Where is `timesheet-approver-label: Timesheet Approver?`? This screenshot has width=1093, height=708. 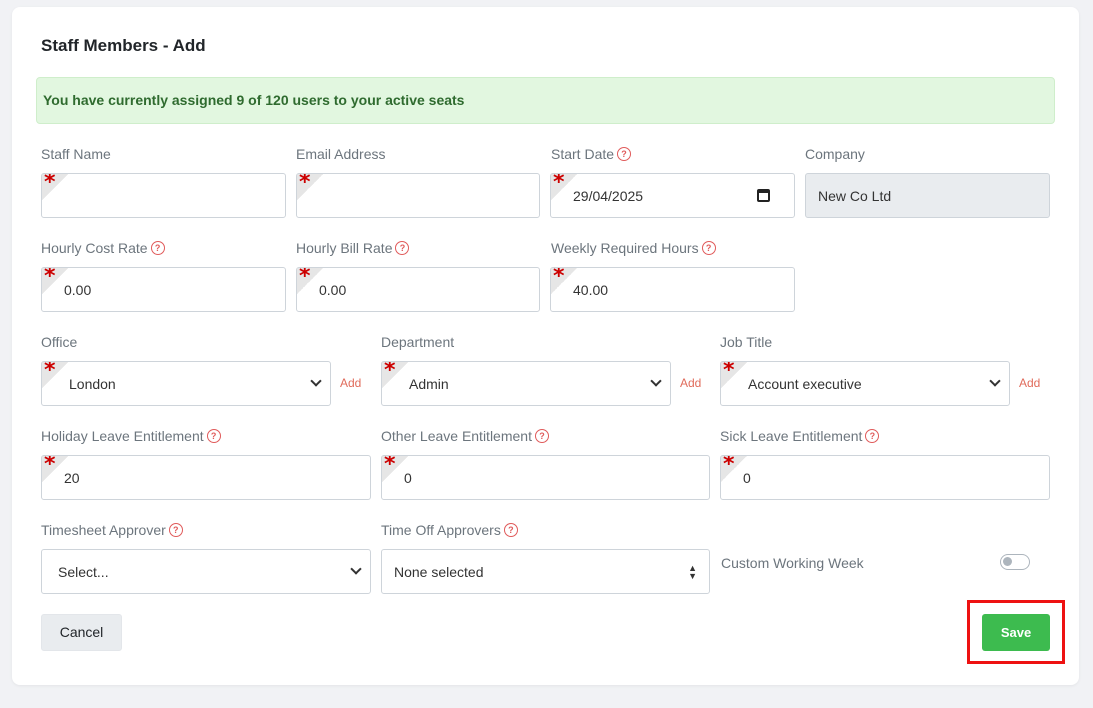 timesheet-approver-label: Timesheet Approver? is located at coordinates (112, 530).